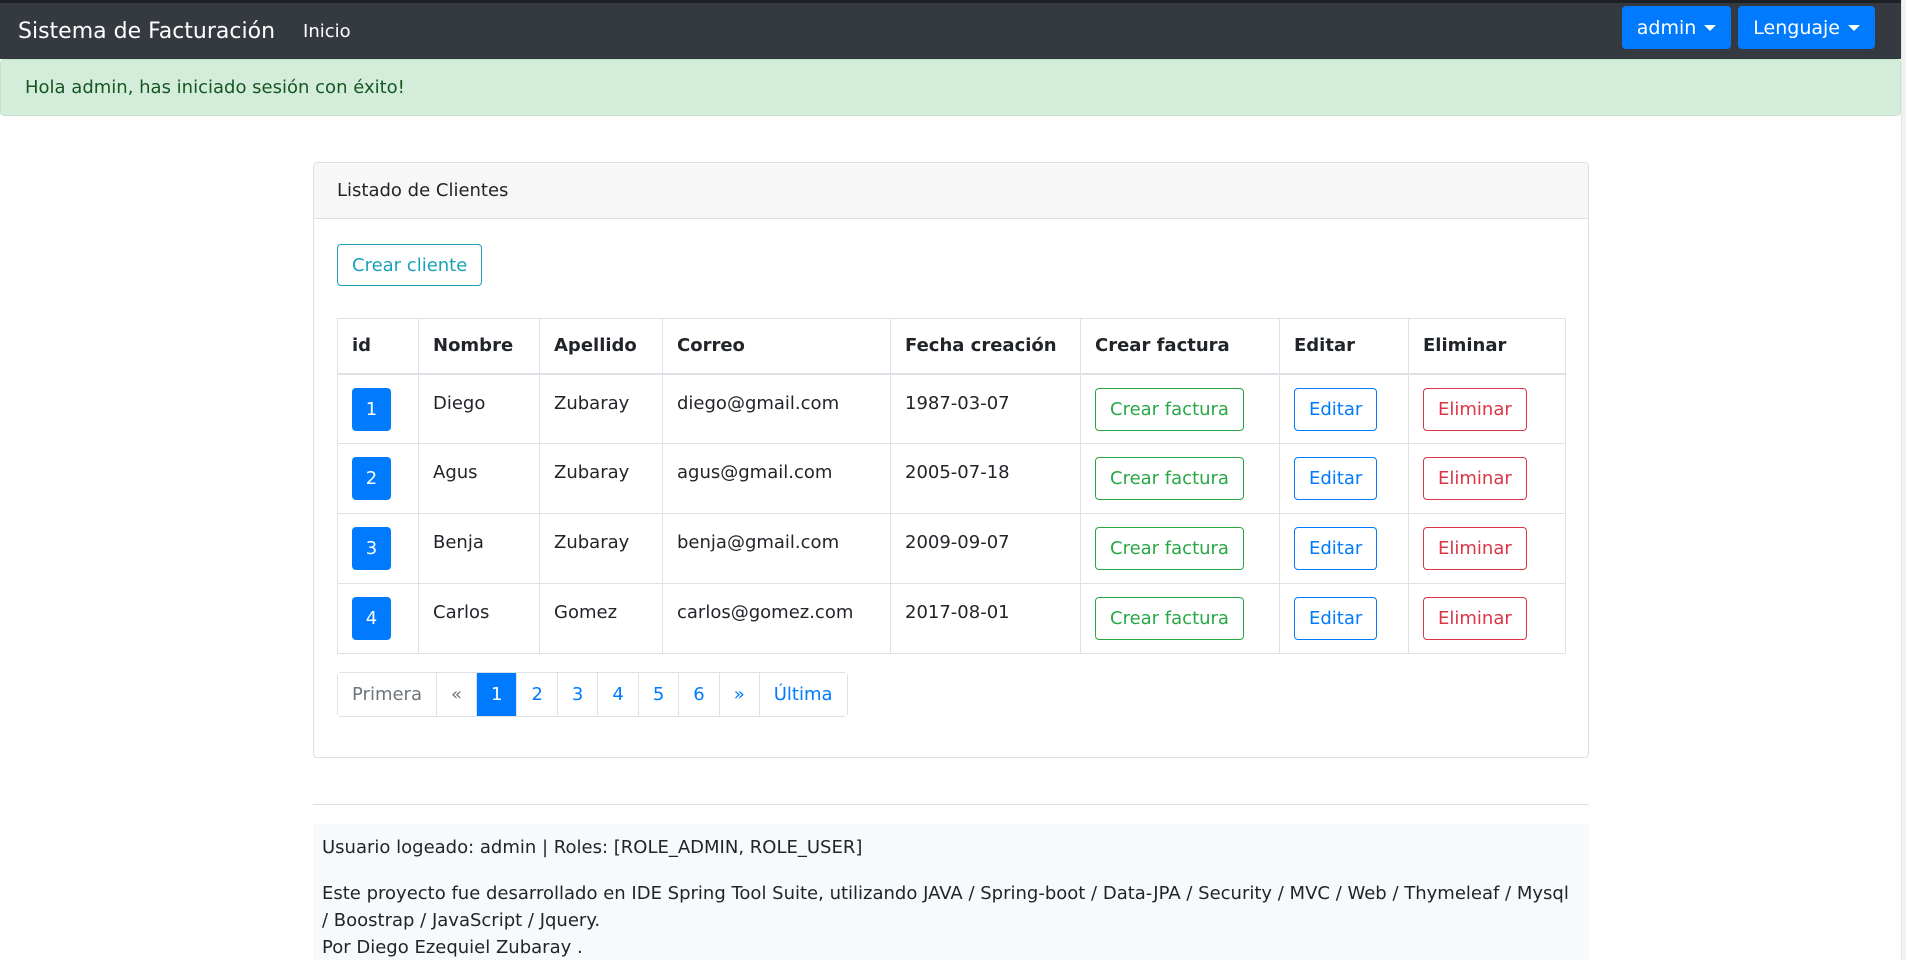 Image resolution: width=1906 pixels, height=960 pixels. Describe the element at coordinates (739, 694) in the screenshot. I see `page-next: »` at that location.